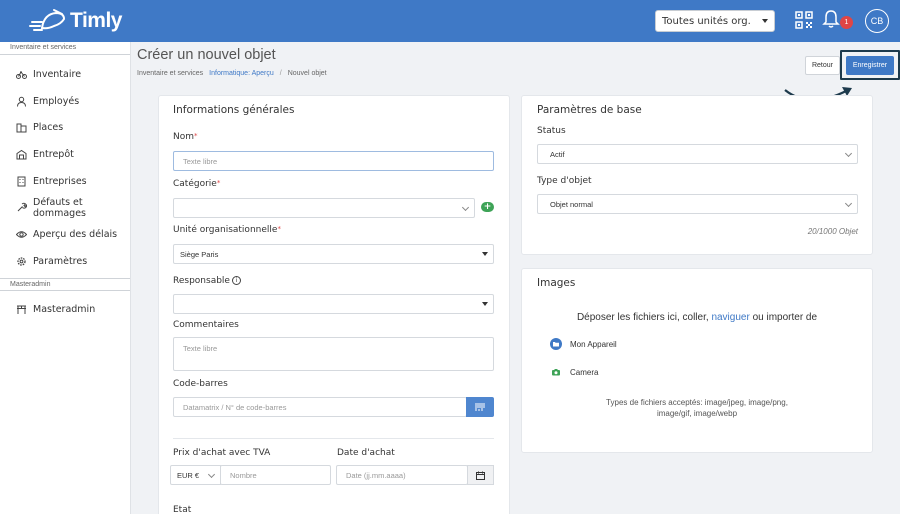 The width and height of the screenshot is (900, 514). I want to click on eye-icon, so click(21, 234).